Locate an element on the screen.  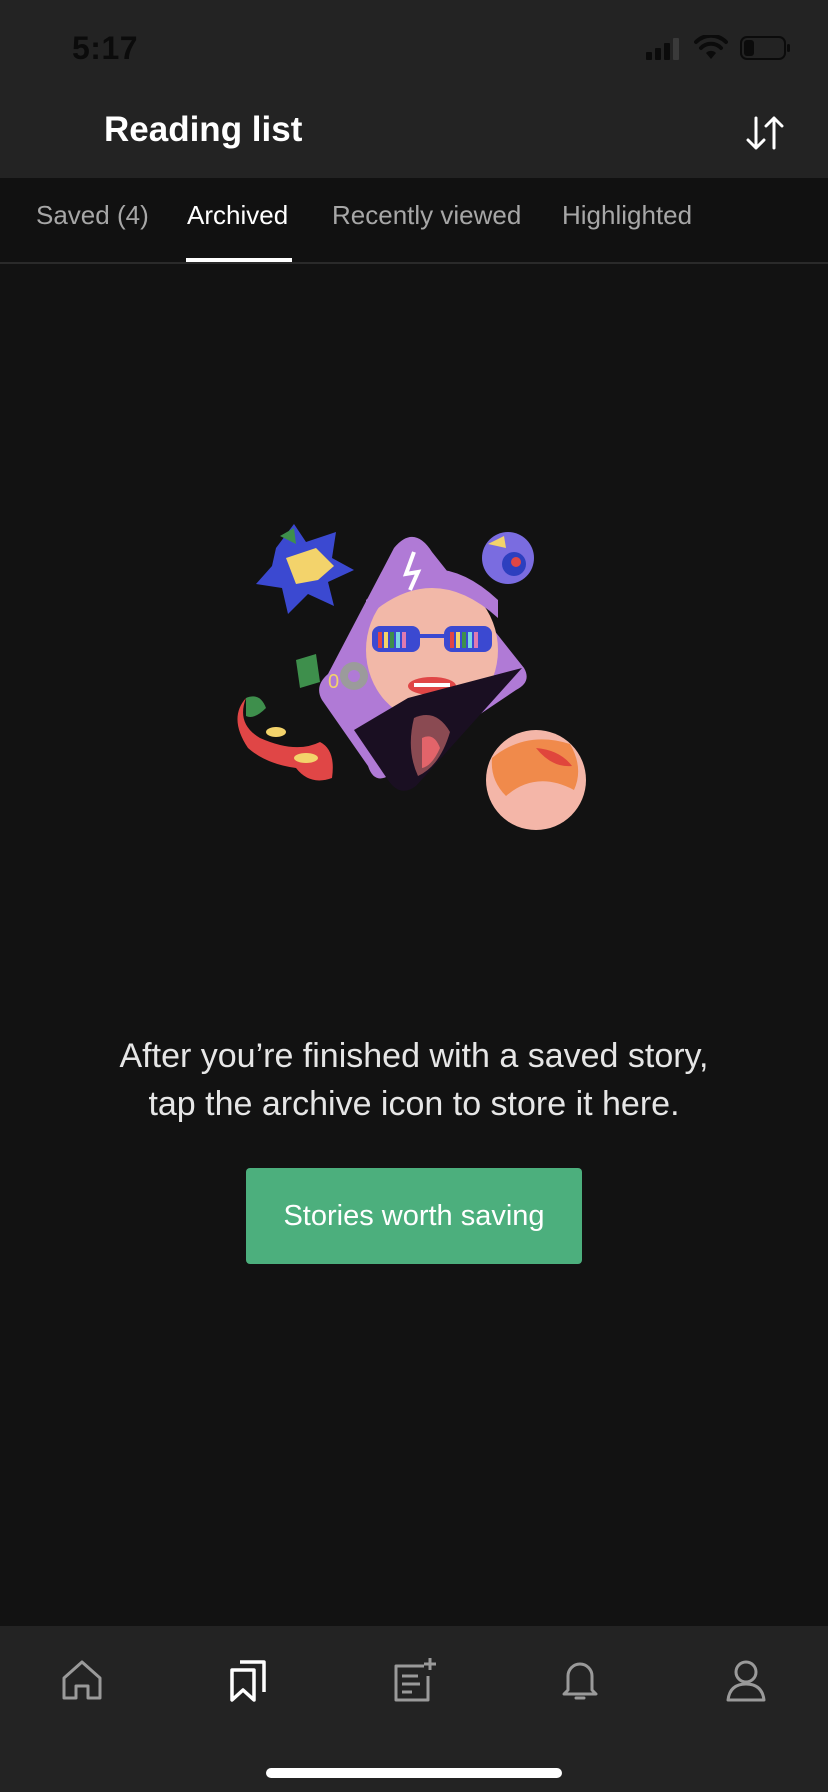
write-story-icon is located at coordinates (415, 1680).